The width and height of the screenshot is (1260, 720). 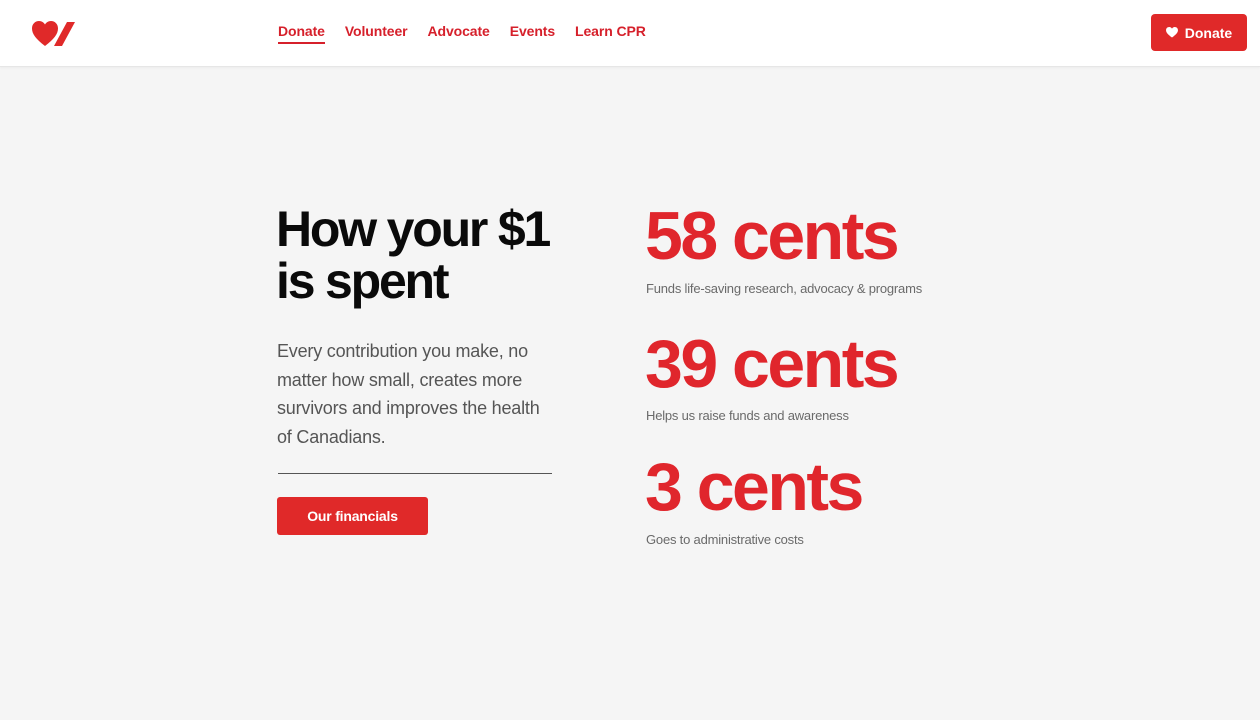 I want to click on nav-events: Events, so click(x=532, y=33).